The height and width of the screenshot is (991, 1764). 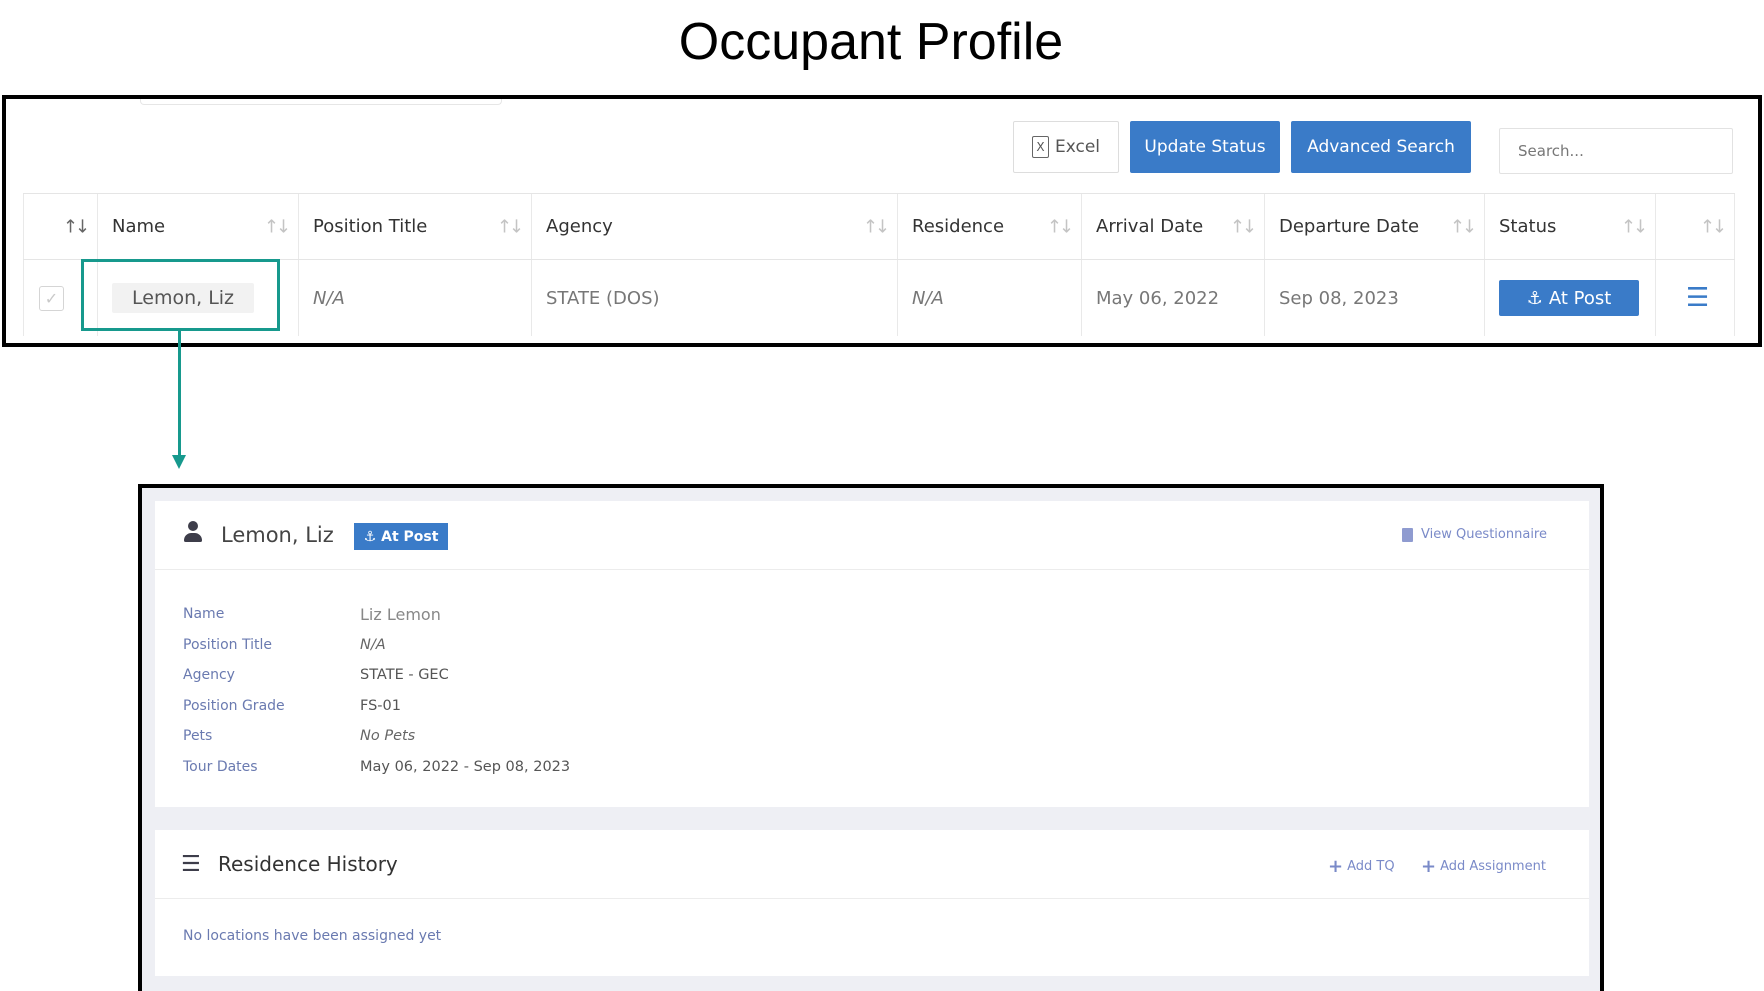 I want to click on user-icon, so click(x=193, y=532).